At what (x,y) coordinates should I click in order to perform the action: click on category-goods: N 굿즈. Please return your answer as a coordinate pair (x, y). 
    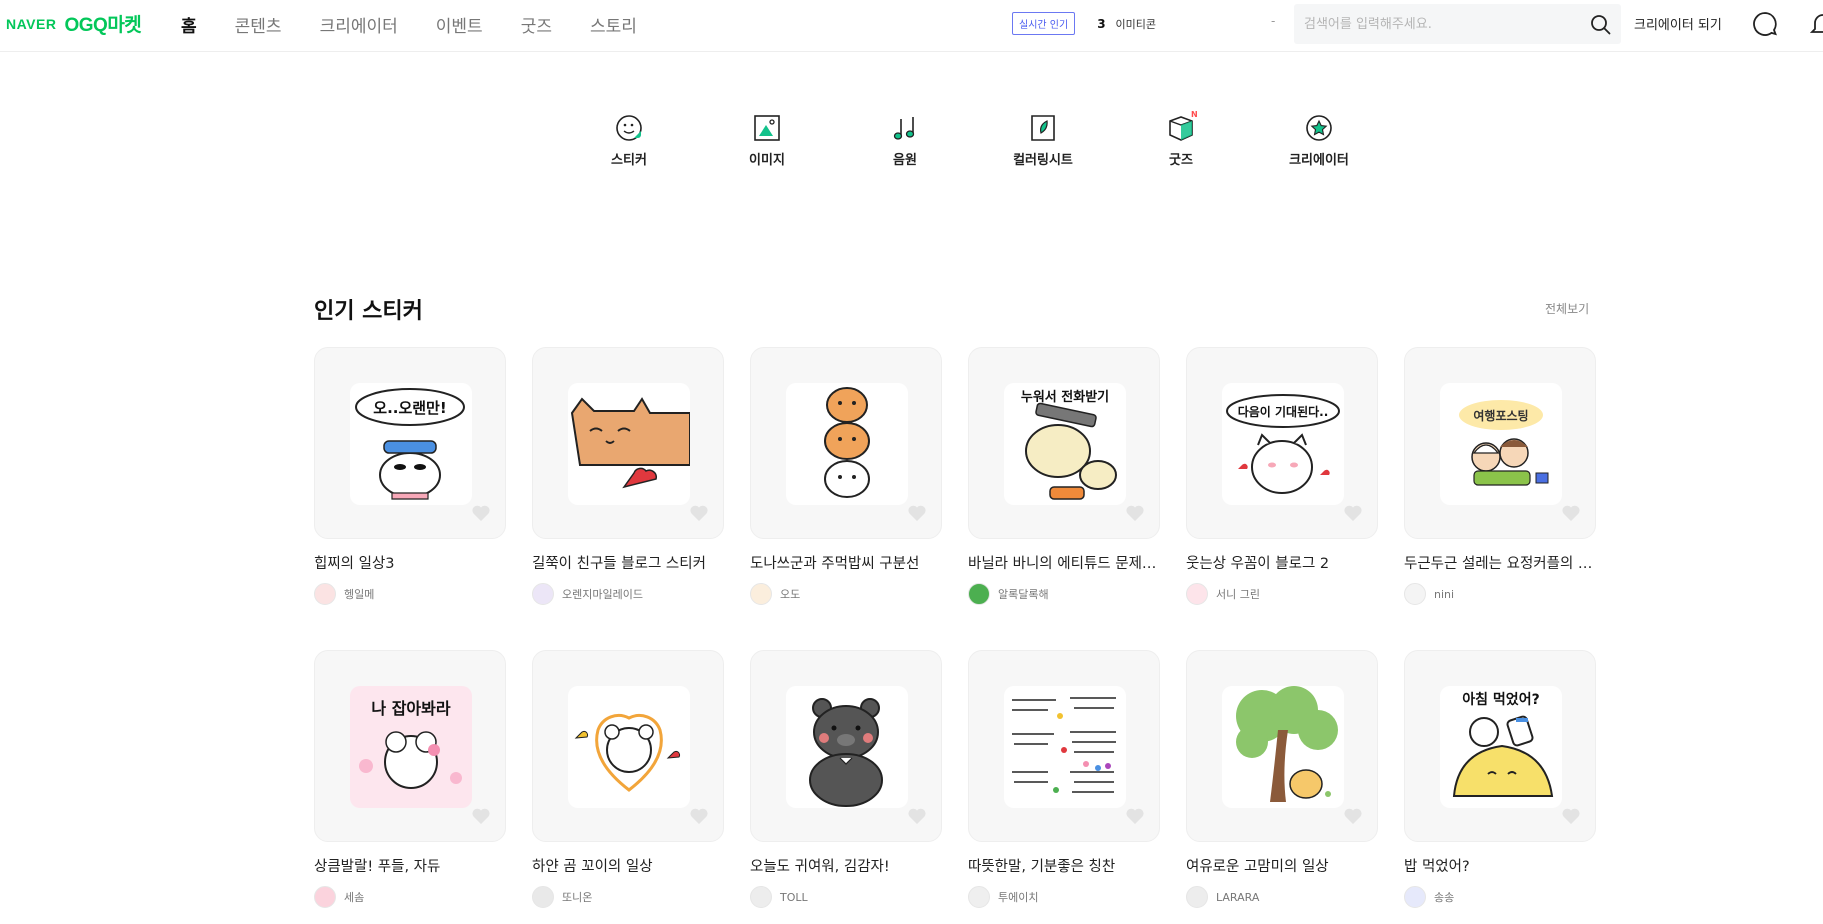
    Looking at the image, I should click on (1181, 139).